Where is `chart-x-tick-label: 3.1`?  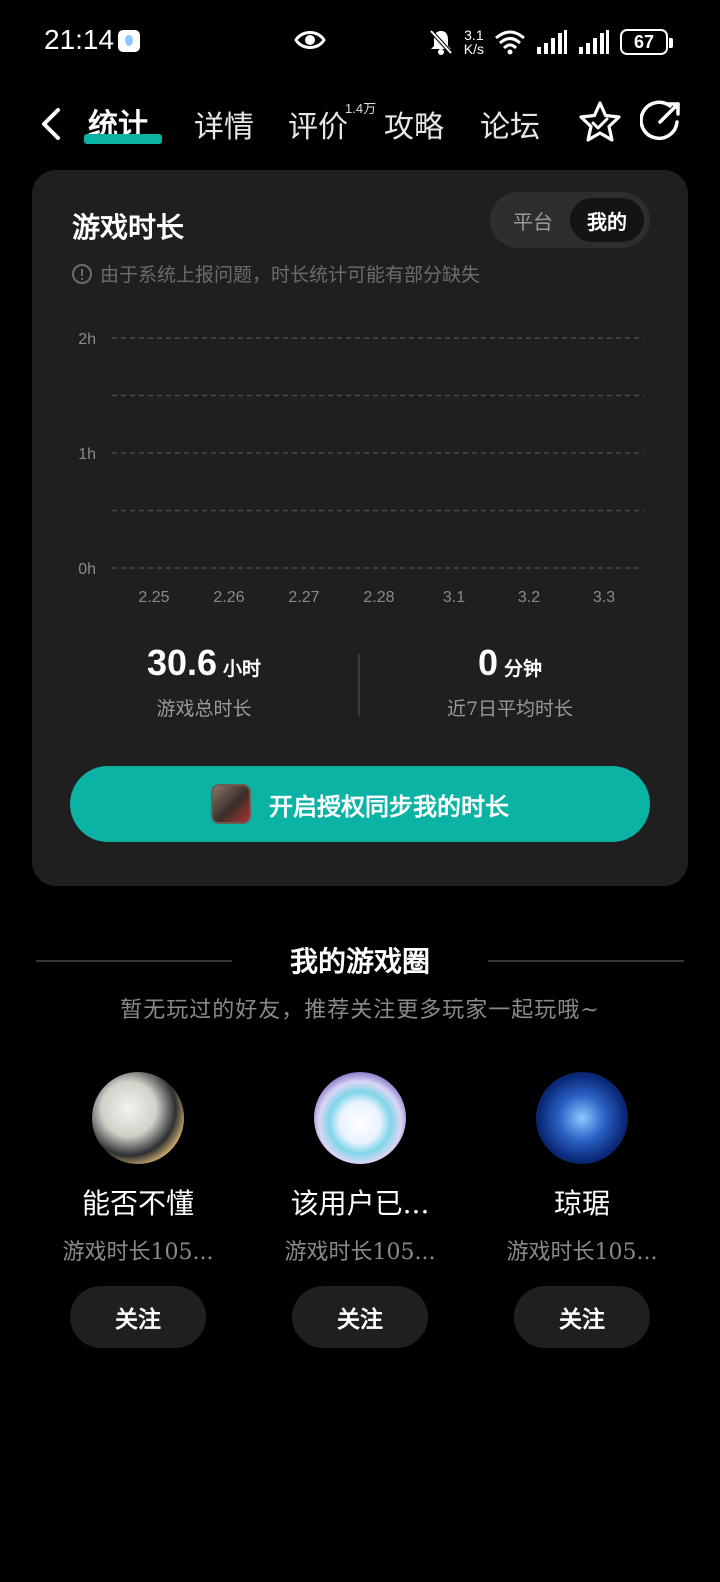 chart-x-tick-label: 3.1 is located at coordinates (454, 597).